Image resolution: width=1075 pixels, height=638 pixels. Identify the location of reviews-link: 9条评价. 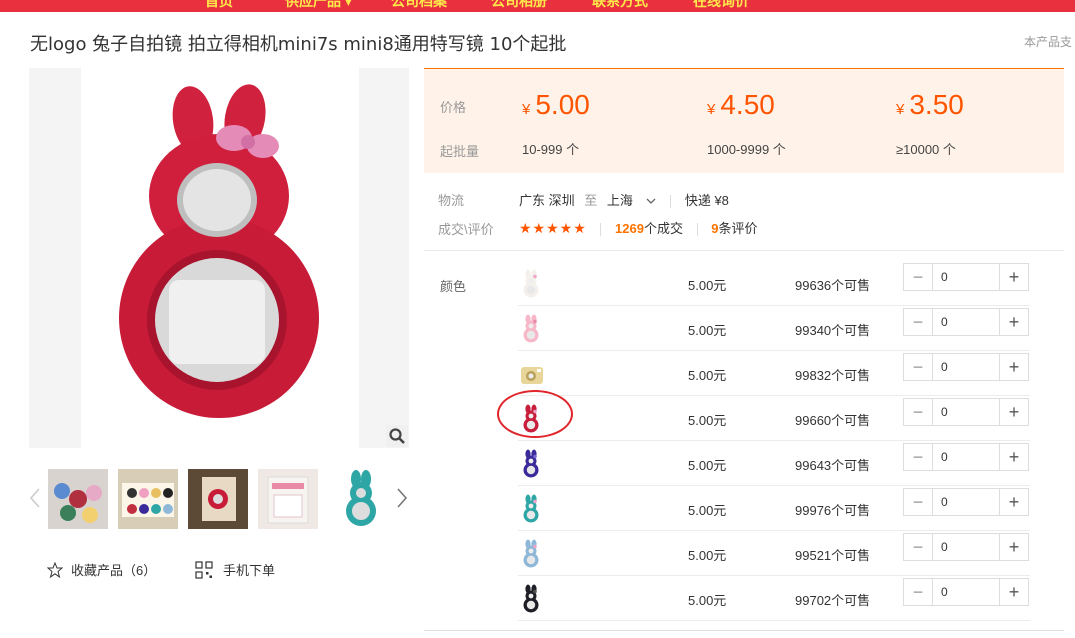
(734, 228).